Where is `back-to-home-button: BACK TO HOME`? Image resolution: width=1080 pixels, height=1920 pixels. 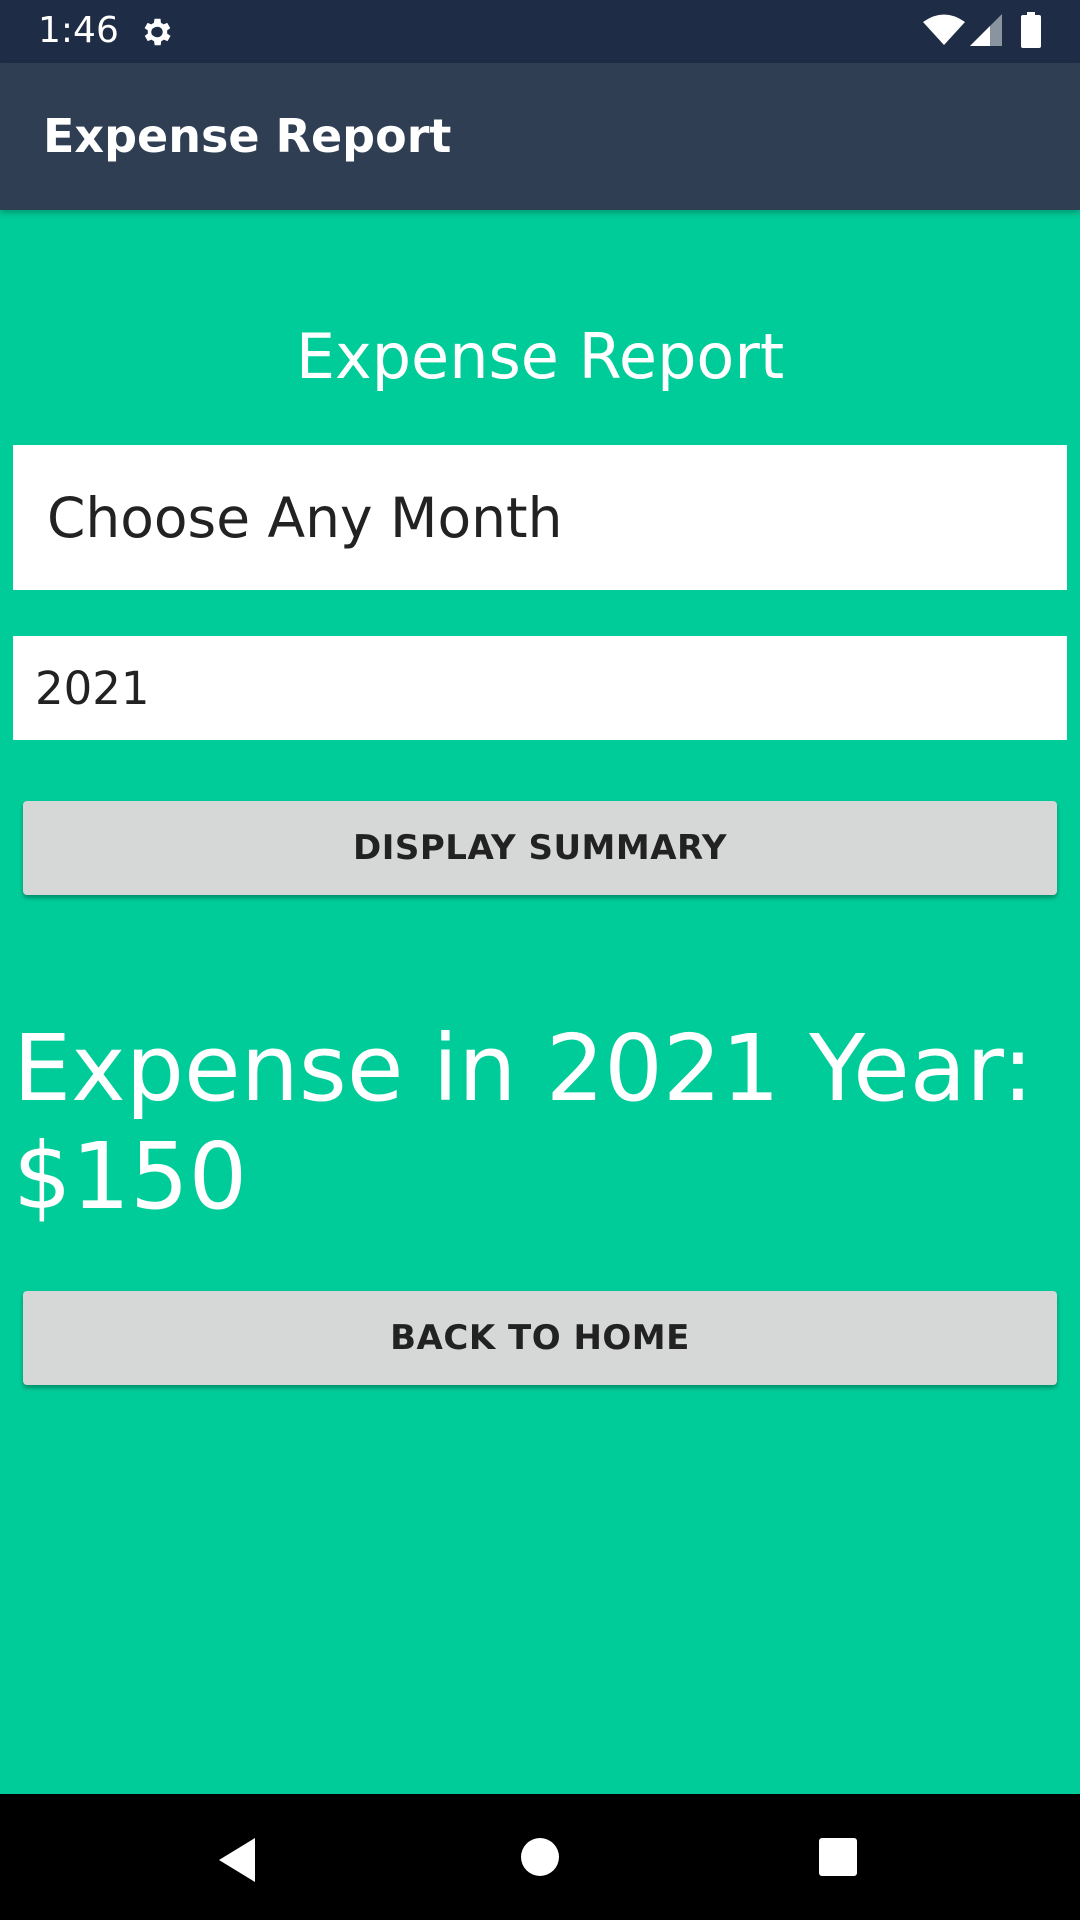
back-to-home-button: BACK TO HOME is located at coordinates (540, 1338).